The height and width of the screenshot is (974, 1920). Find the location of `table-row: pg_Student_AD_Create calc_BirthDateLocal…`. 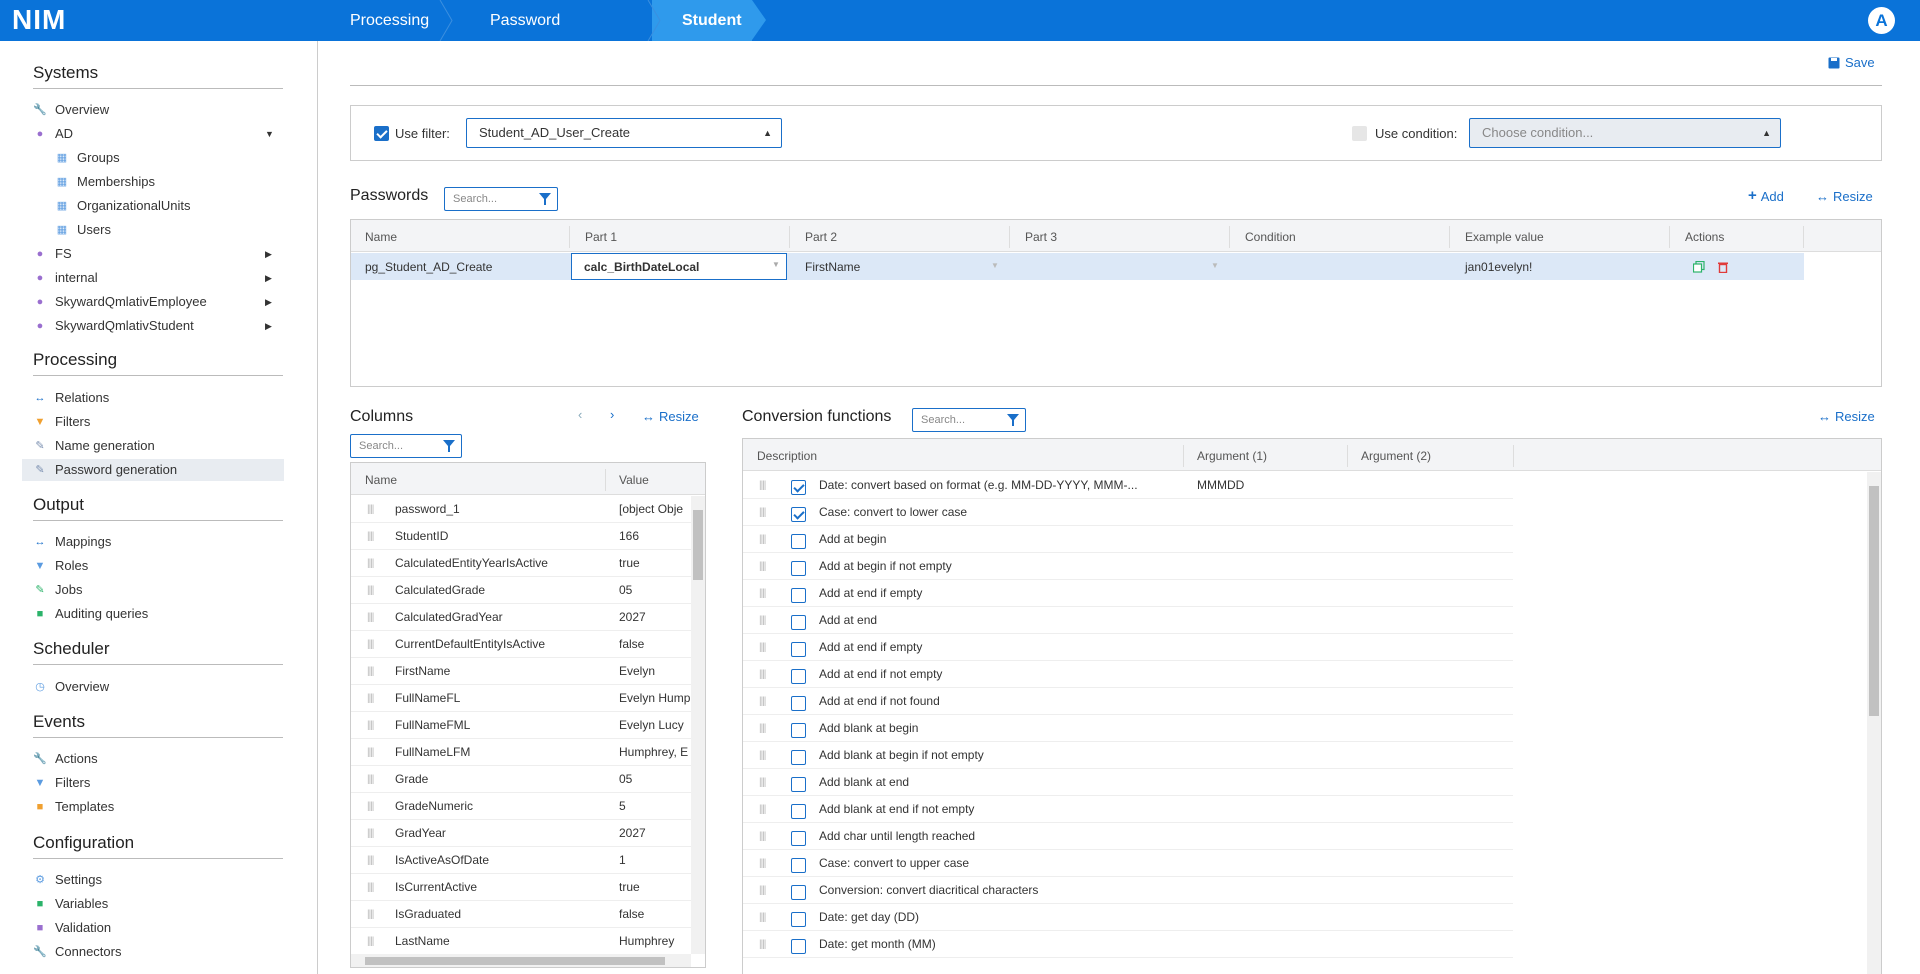

table-row: pg_Student_AD_Create calc_BirthDateLocal… is located at coordinates (1077, 266).